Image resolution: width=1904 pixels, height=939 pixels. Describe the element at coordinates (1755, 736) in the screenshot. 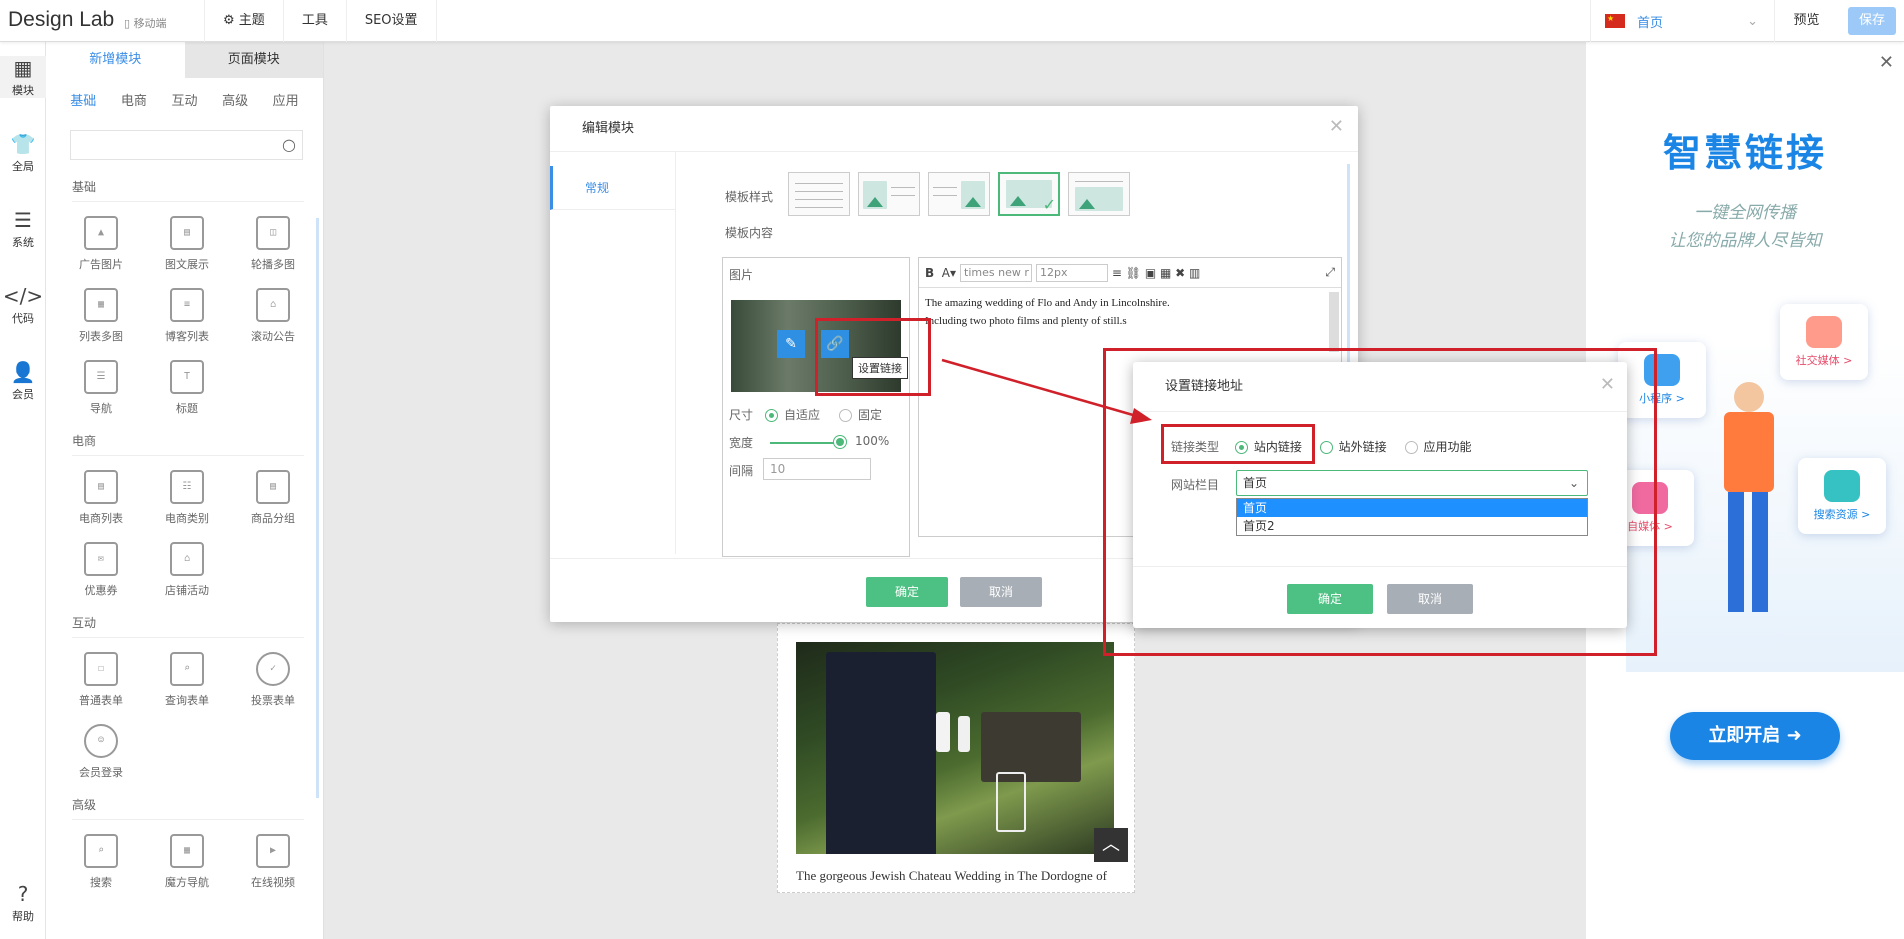

I see `ad-cta-button: 立即开启 ➜` at that location.